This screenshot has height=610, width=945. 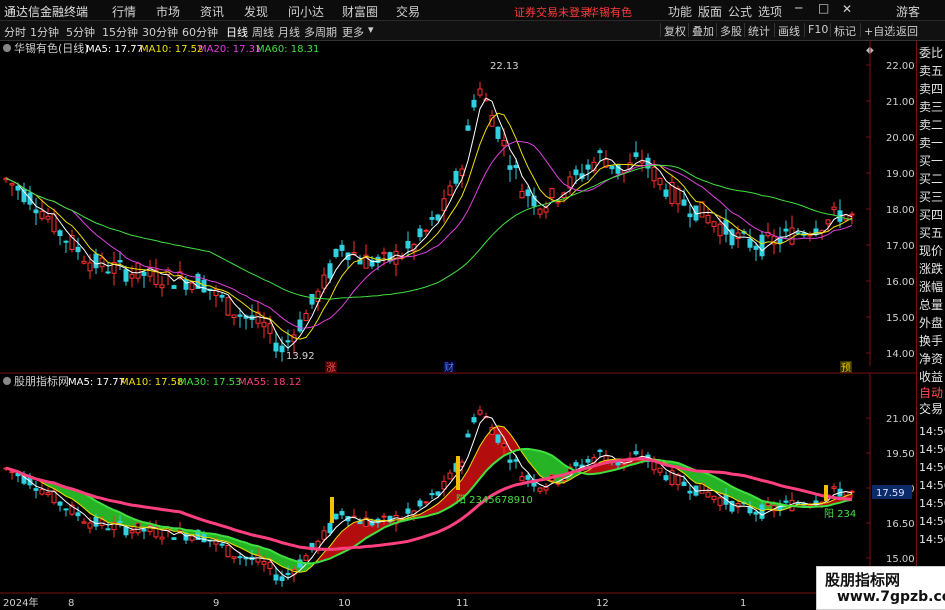 What do you see at coordinates (840, 514) in the screenshot?
I see `signal-label-2: 阳 234` at bounding box center [840, 514].